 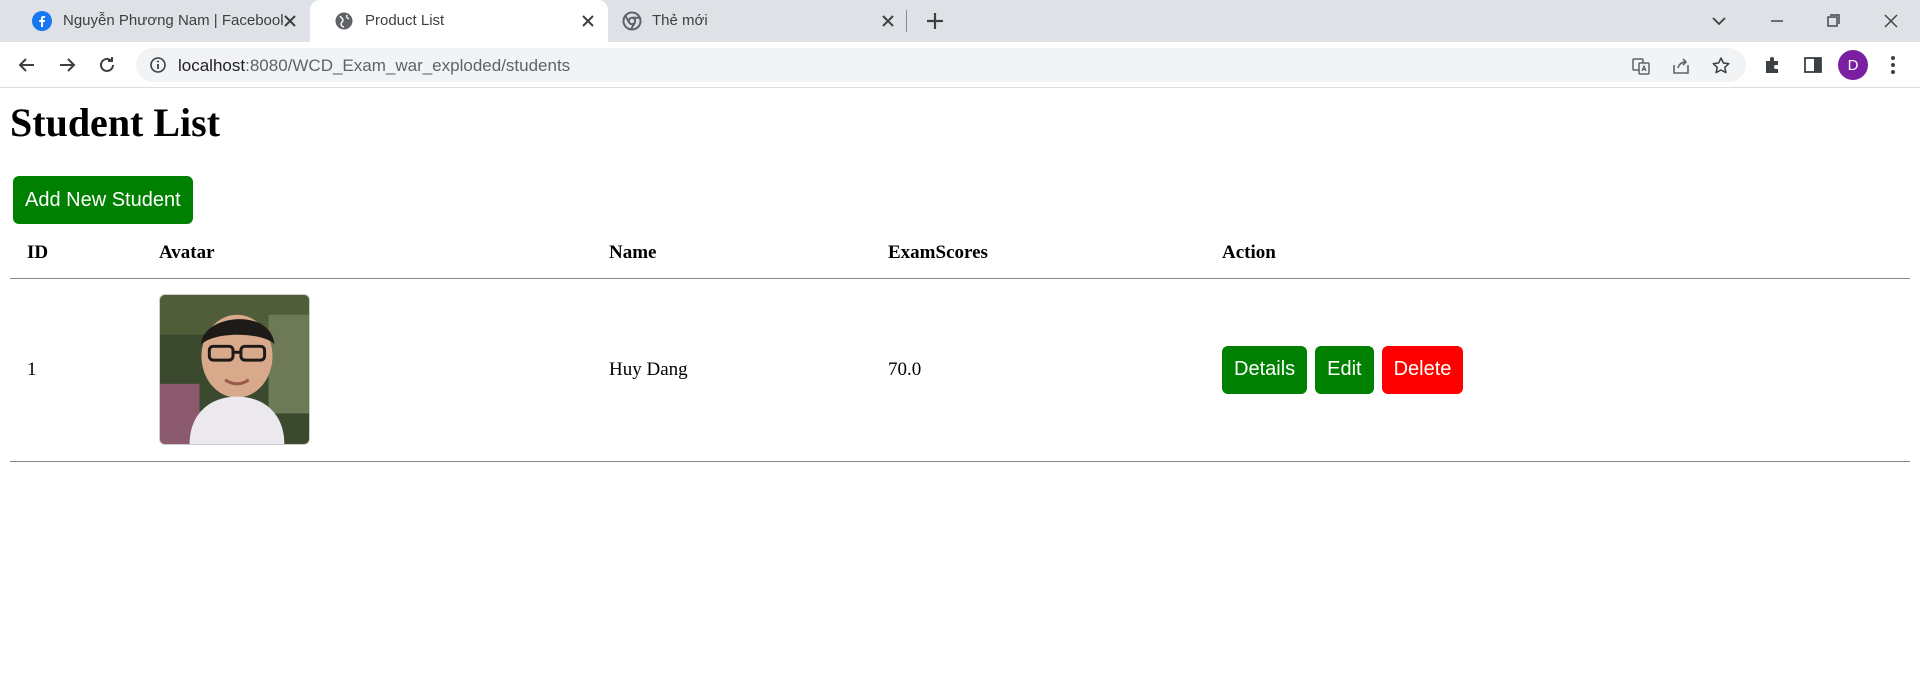 I want to click on minimize-icon, so click(x=1777, y=21).